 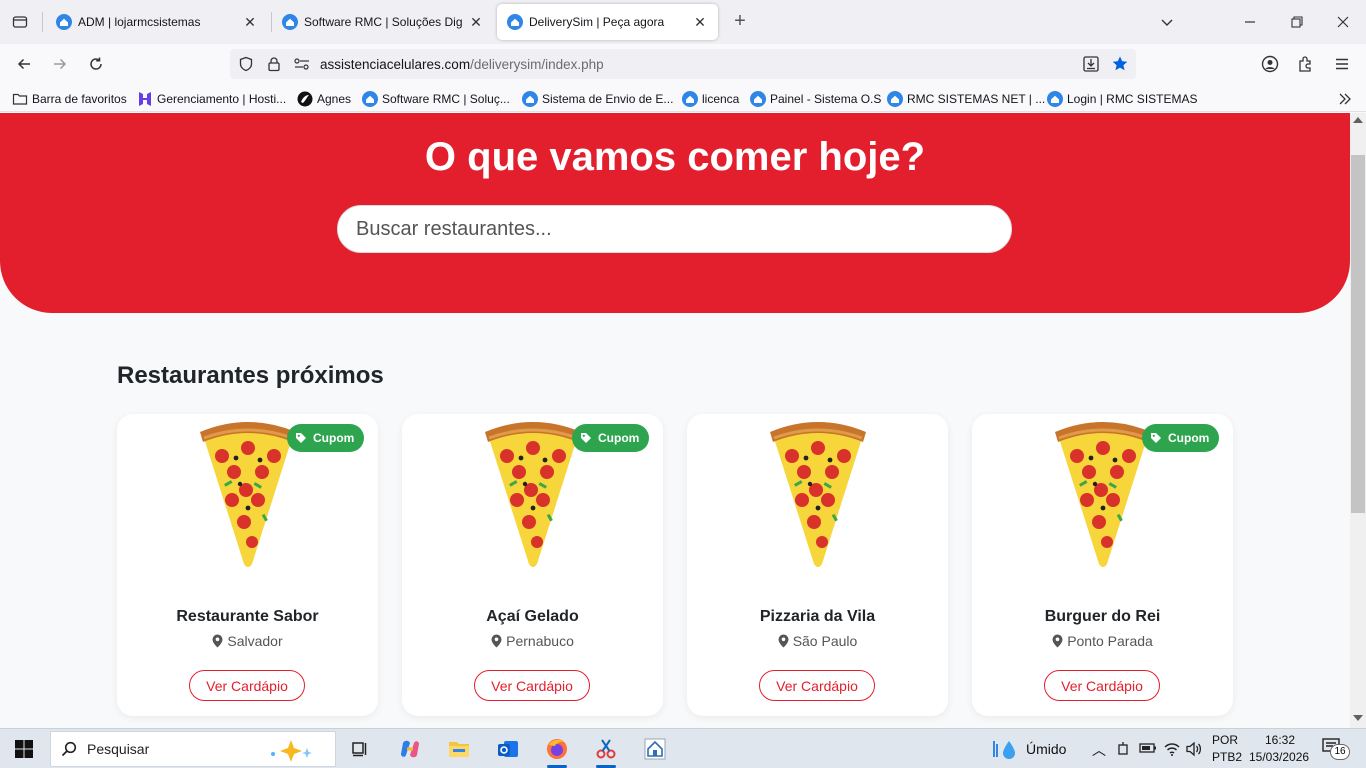 What do you see at coordinates (1225, 740) in the screenshot?
I see `language-label: POR` at bounding box center [1225, 740].